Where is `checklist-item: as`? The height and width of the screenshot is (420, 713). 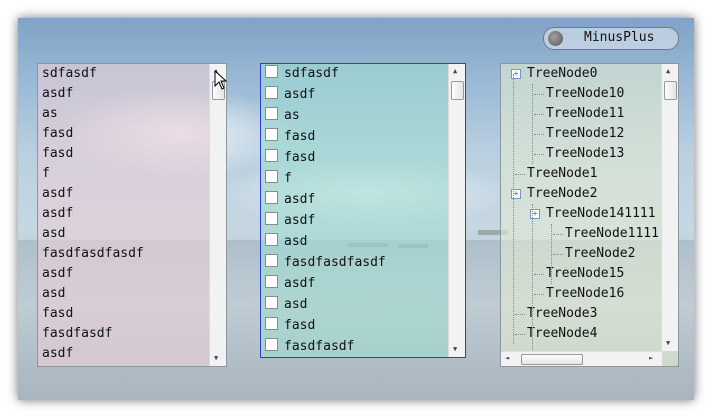 checklist-item: as is located at coordinates (282, 116).